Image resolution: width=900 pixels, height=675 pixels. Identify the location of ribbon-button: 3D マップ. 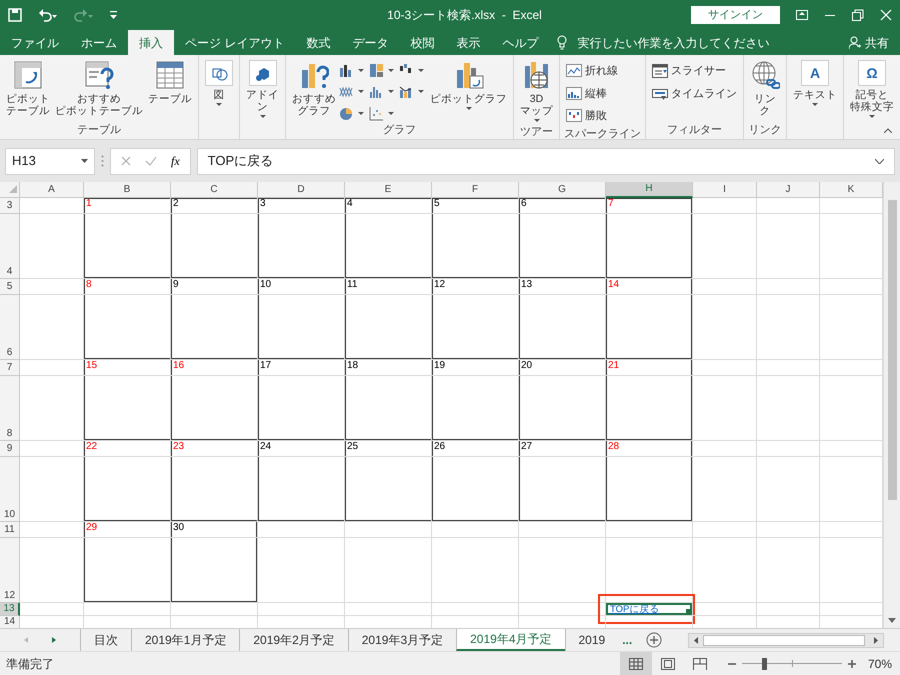
(536, 91).